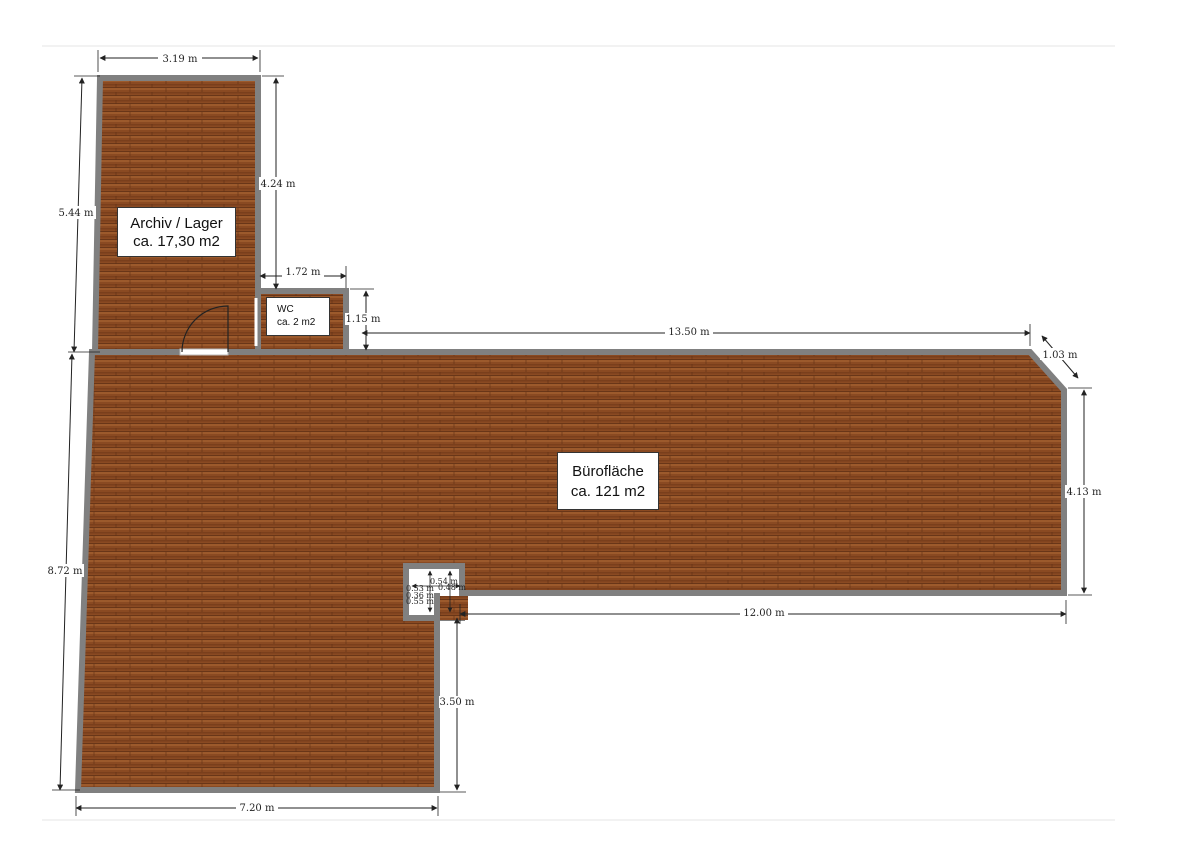  I want to click on archiv-room-area: ca. 17,30 m2, so click(176, 241).